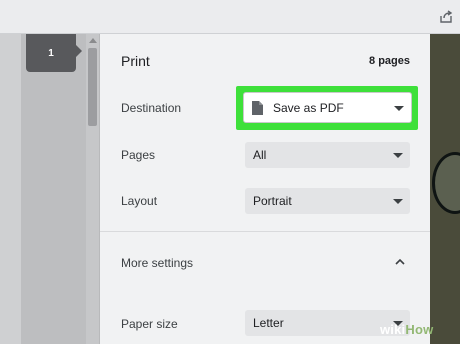  What do you see at coordinates (327, 201) in the screenshot?
I see `layout-select: Portrait` at bounding box center [327, 201].